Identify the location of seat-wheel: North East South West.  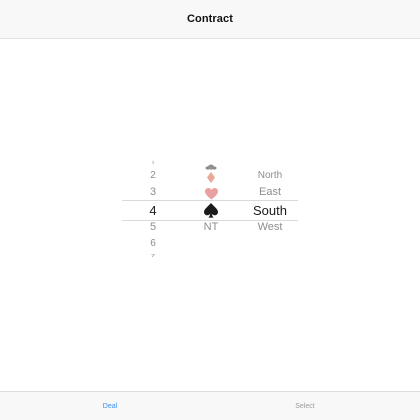
(270, 207).